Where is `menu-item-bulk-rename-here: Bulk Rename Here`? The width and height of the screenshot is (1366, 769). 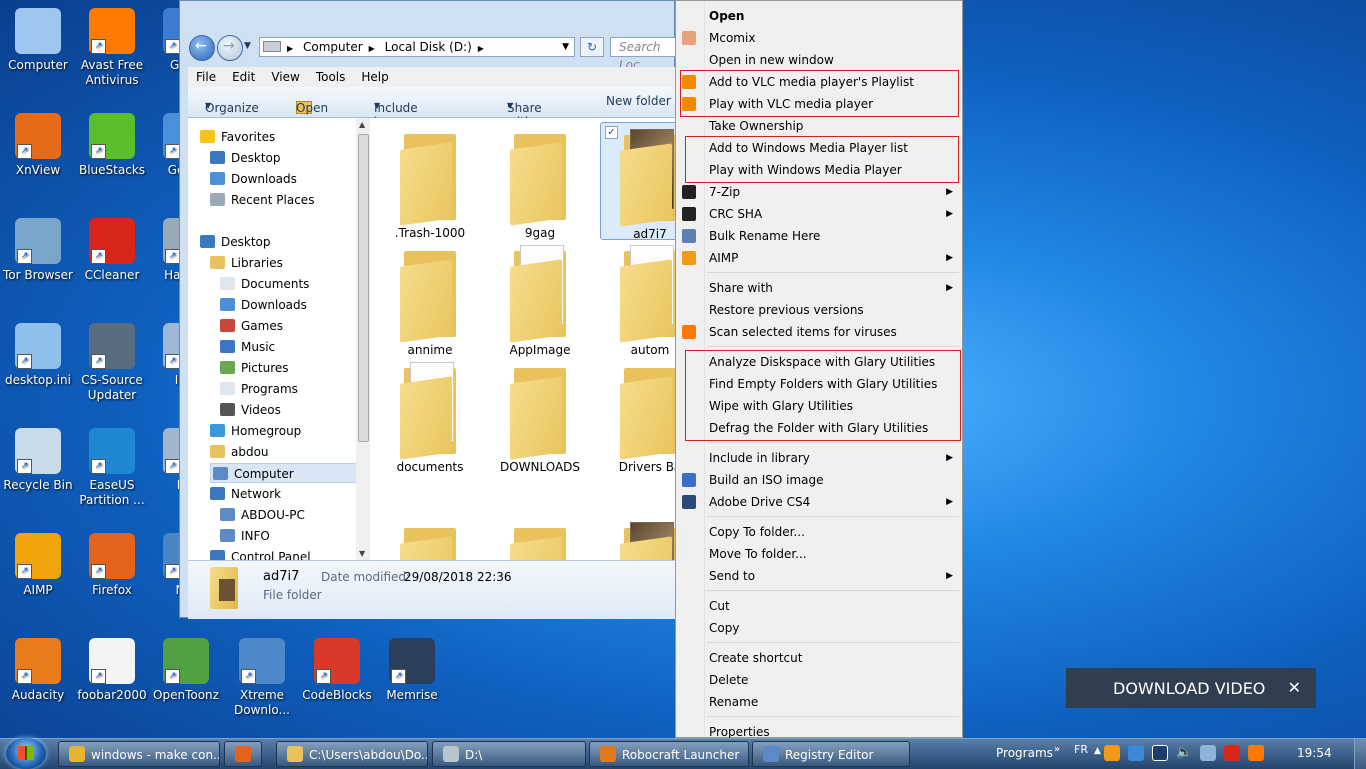 menu-item-bulk-rename-here: Bulk Rename Here is located at coordinates (819, 236).